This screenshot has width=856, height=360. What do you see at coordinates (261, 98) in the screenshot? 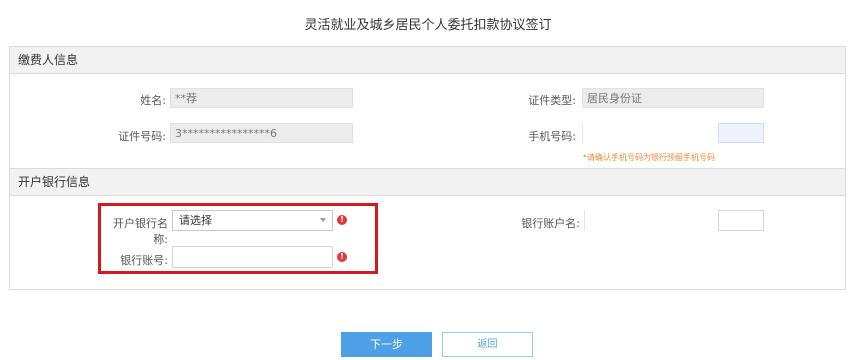
I see `name-field: **荐` at bounding box center [261, 98].